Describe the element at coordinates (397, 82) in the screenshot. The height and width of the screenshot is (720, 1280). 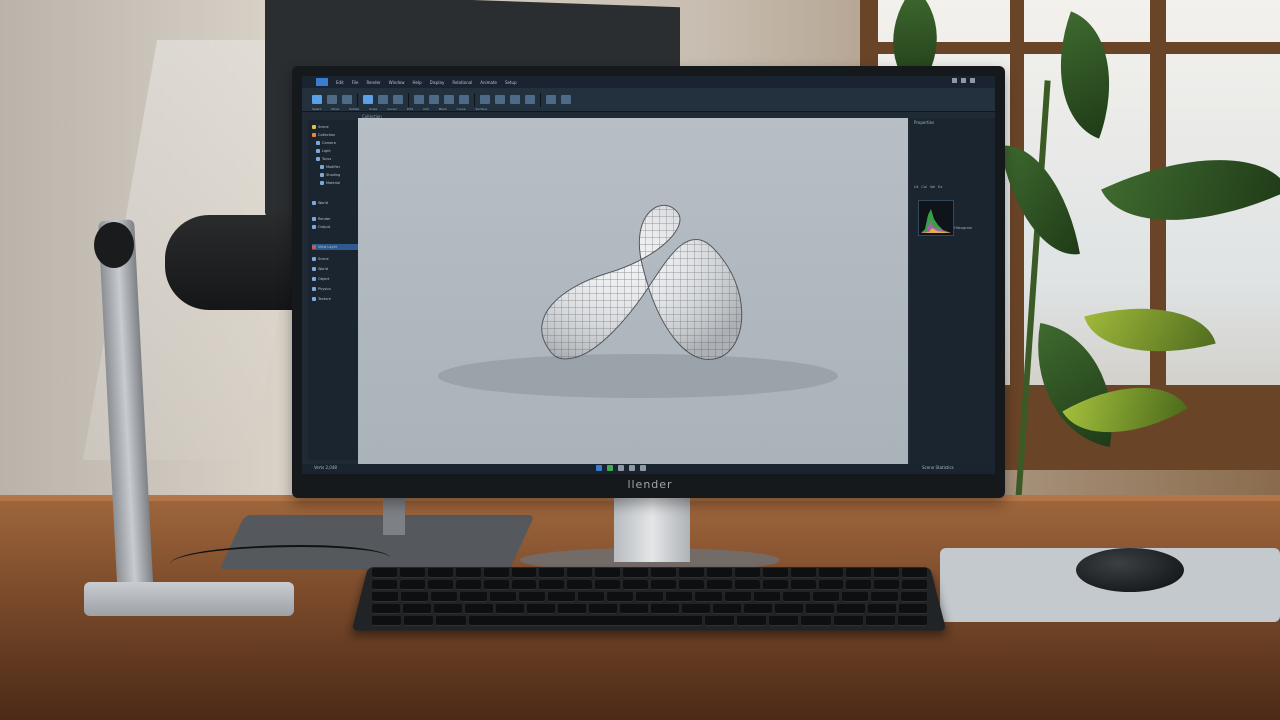
I see `menu-window: Window` at that location.